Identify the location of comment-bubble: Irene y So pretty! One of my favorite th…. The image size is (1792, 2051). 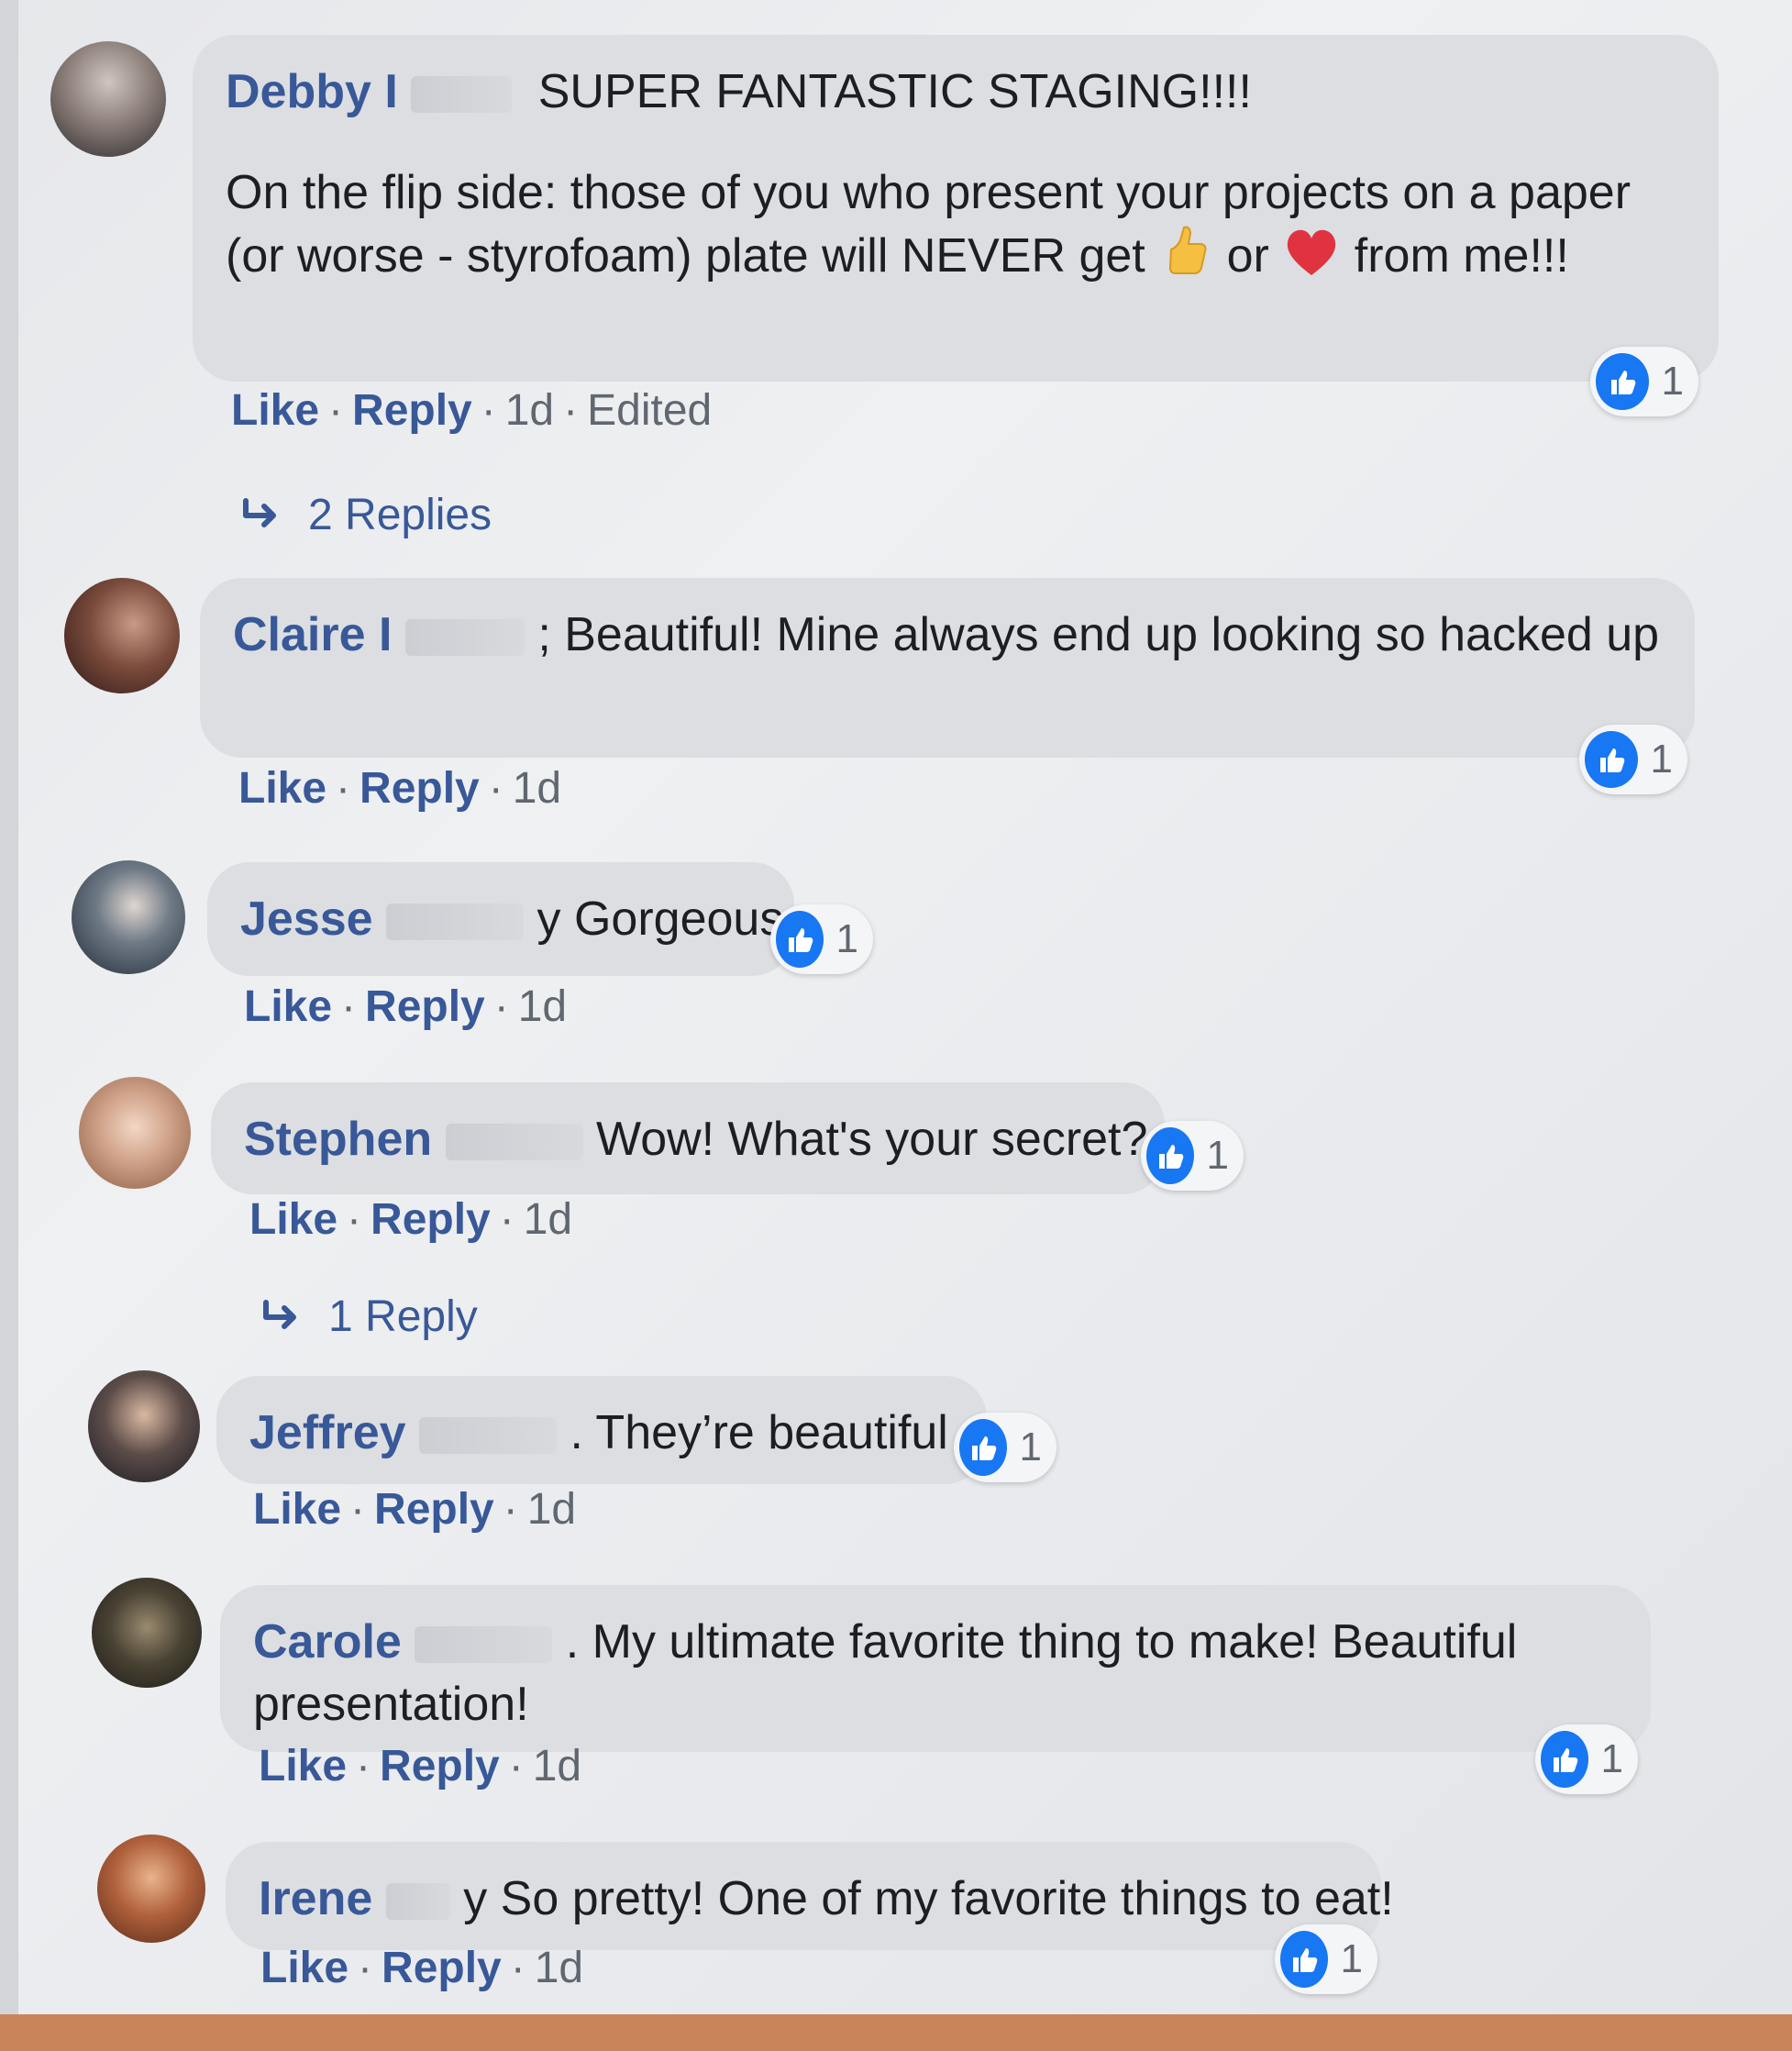
(810, 1896).